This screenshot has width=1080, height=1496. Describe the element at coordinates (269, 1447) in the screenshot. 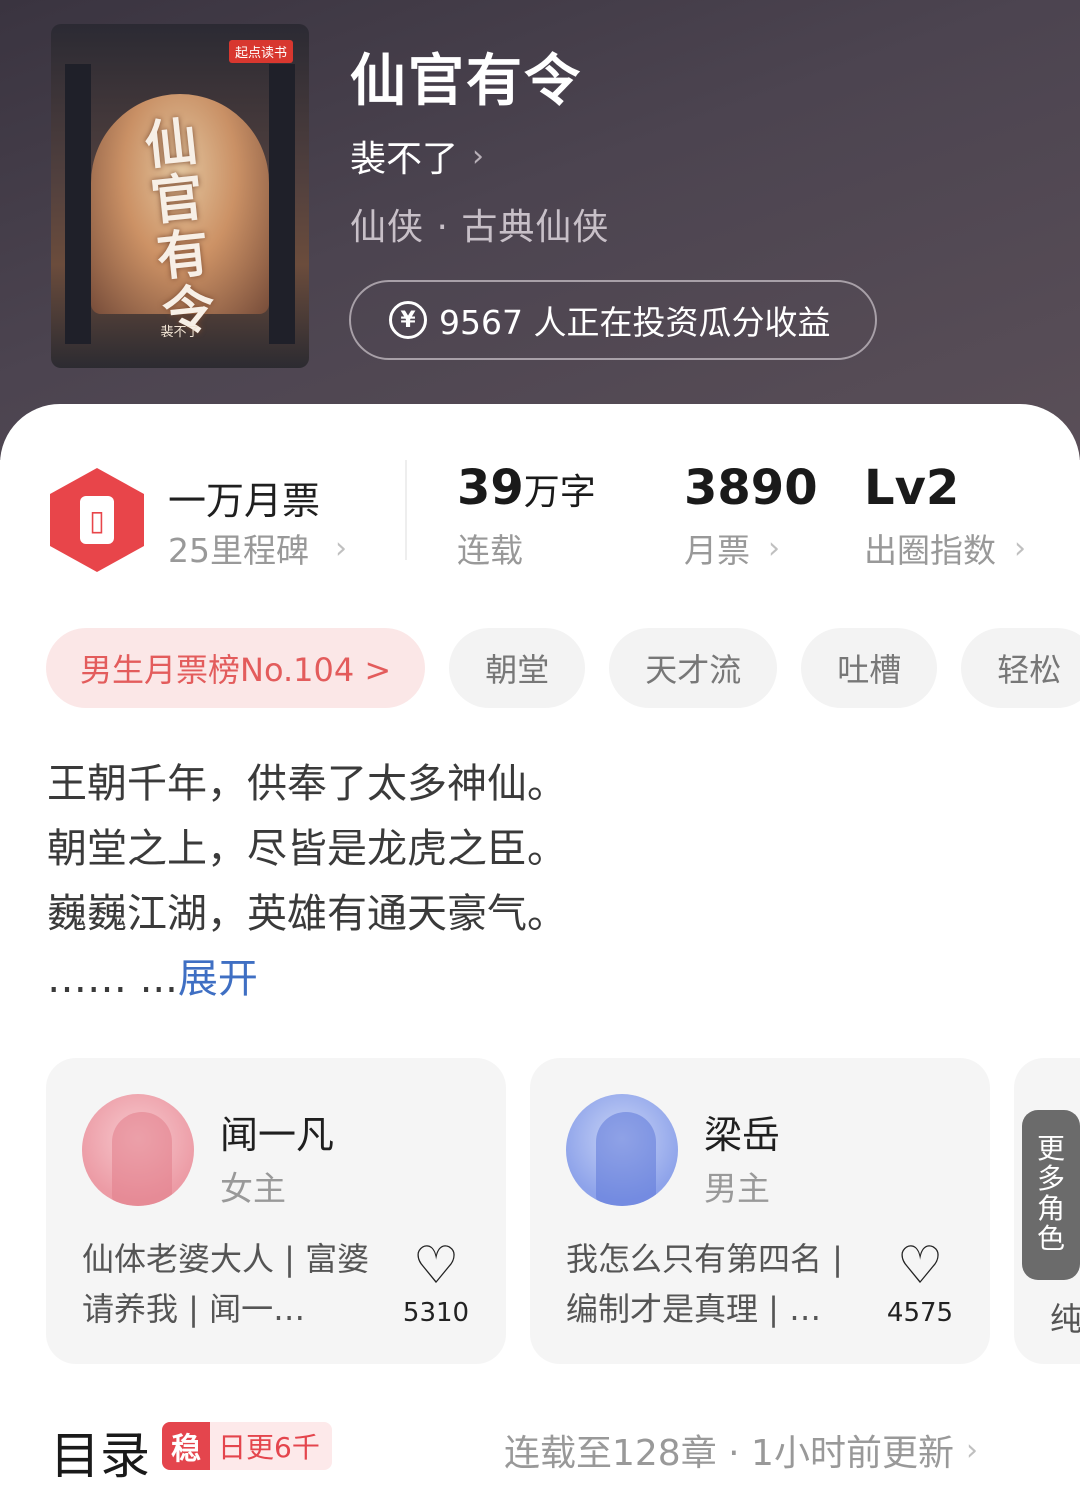

I see `daily-update-label: 日更6千` at that location.